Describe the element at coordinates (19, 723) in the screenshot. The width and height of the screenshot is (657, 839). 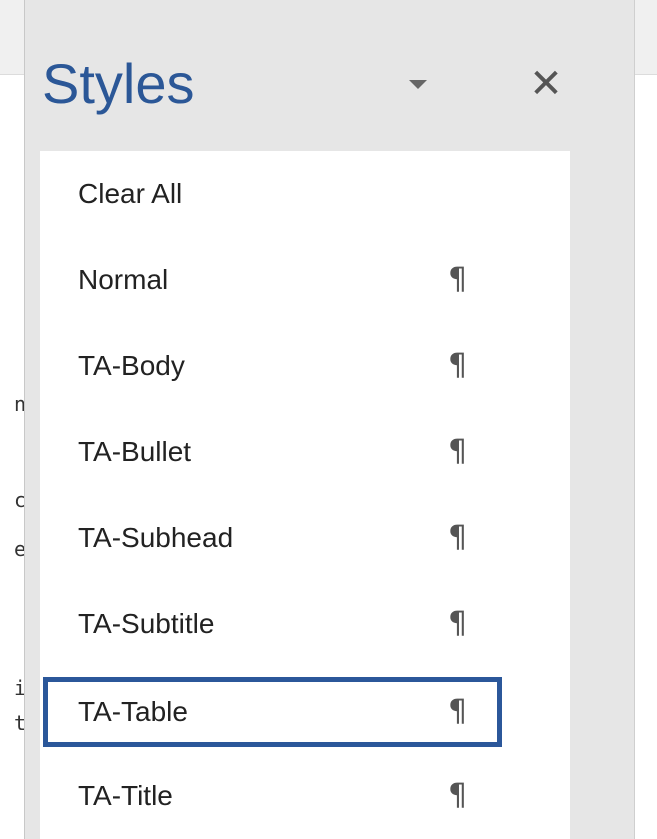
I see `document-text-fragment: t` at that location.